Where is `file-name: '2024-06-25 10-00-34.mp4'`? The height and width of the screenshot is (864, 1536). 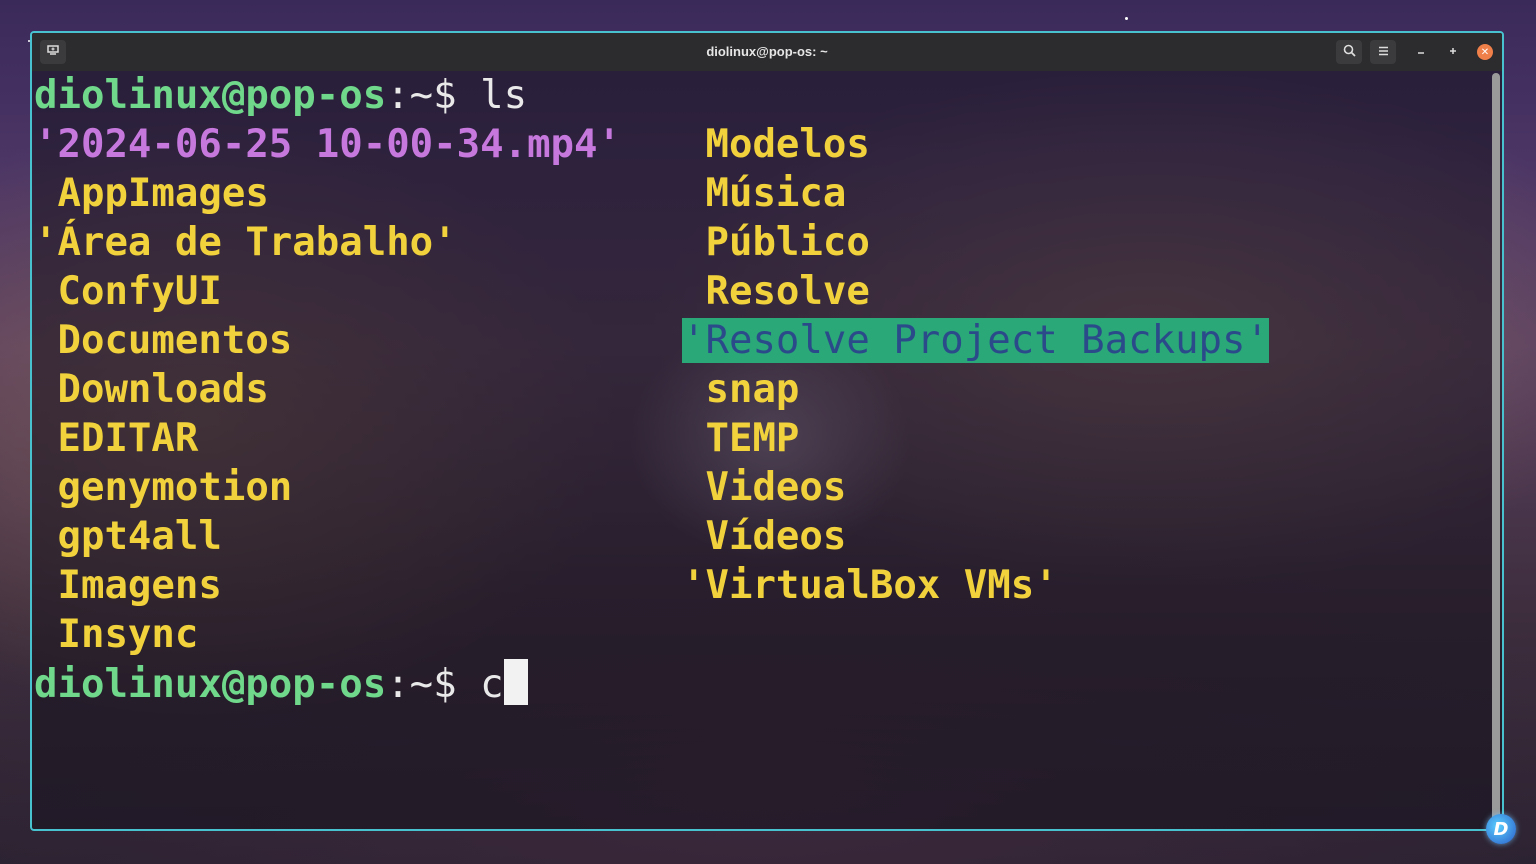
file-name: '2024-06-25 10-00-34.mp4' is located at coordinates (327, 144).